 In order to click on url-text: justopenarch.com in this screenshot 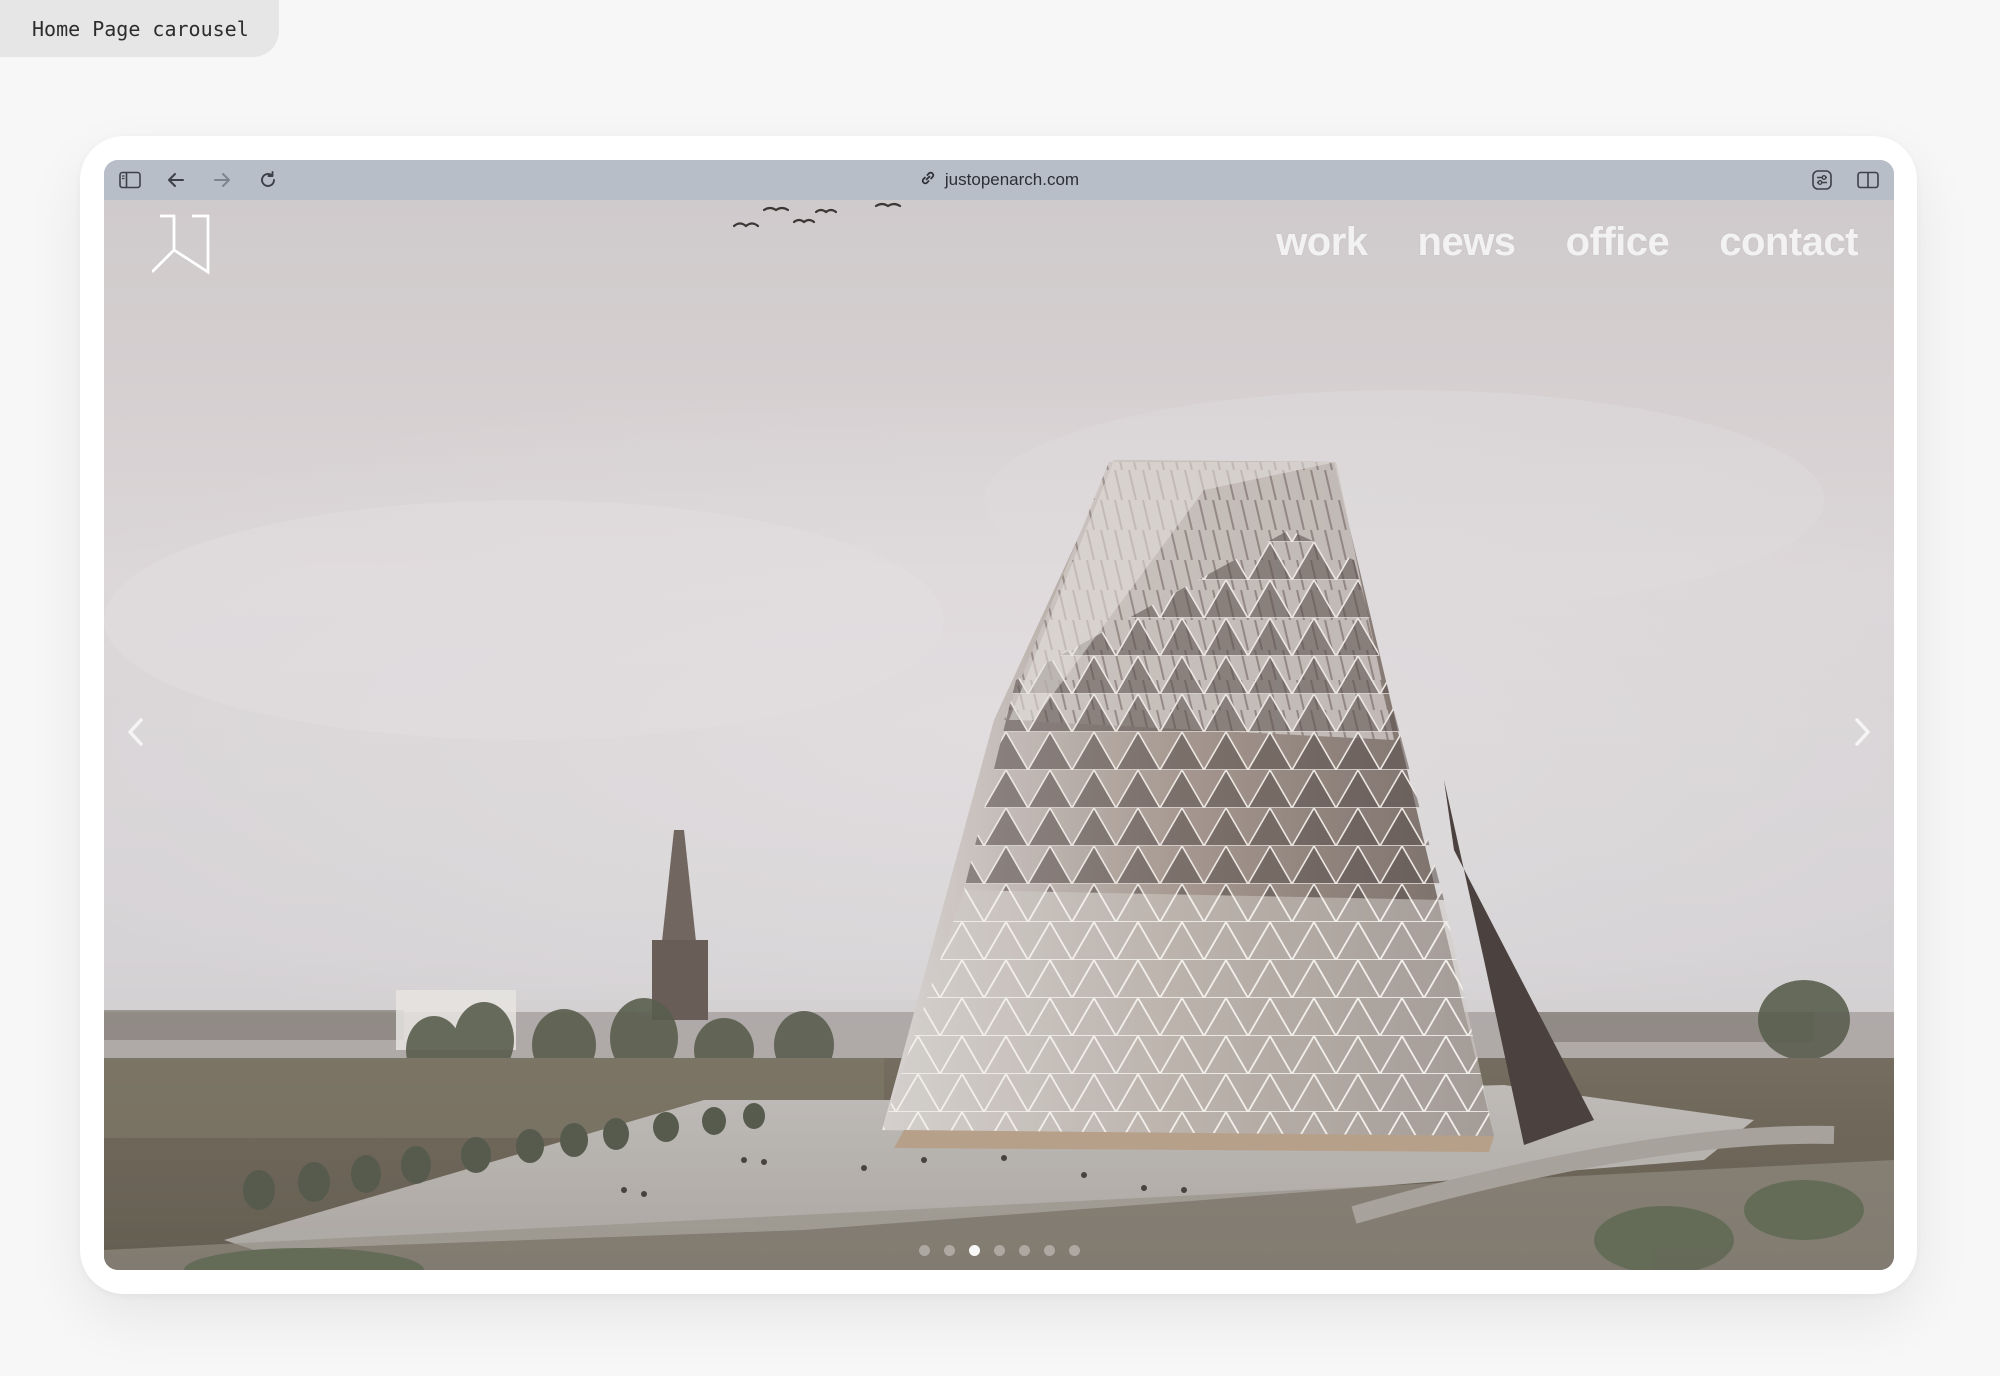, I will do `click(1012, 179)`.